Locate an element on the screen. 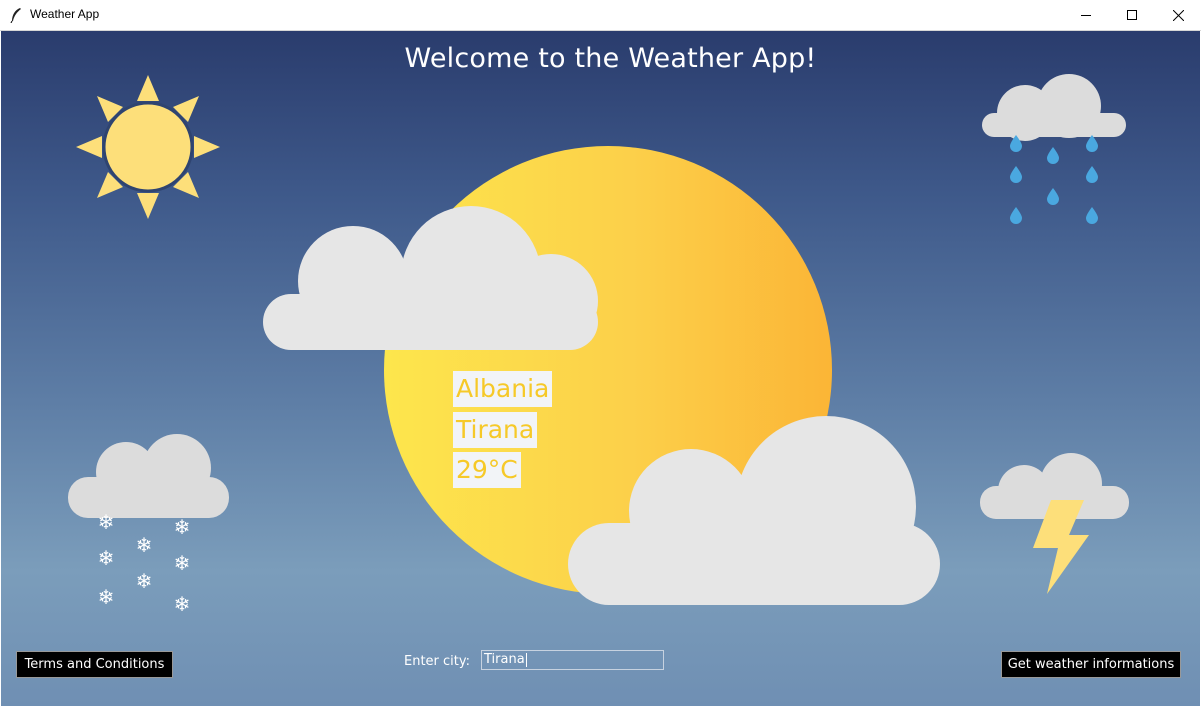 The image size is (1201, 707). city-input-value: Tirana is located at coordinates (504, 659).